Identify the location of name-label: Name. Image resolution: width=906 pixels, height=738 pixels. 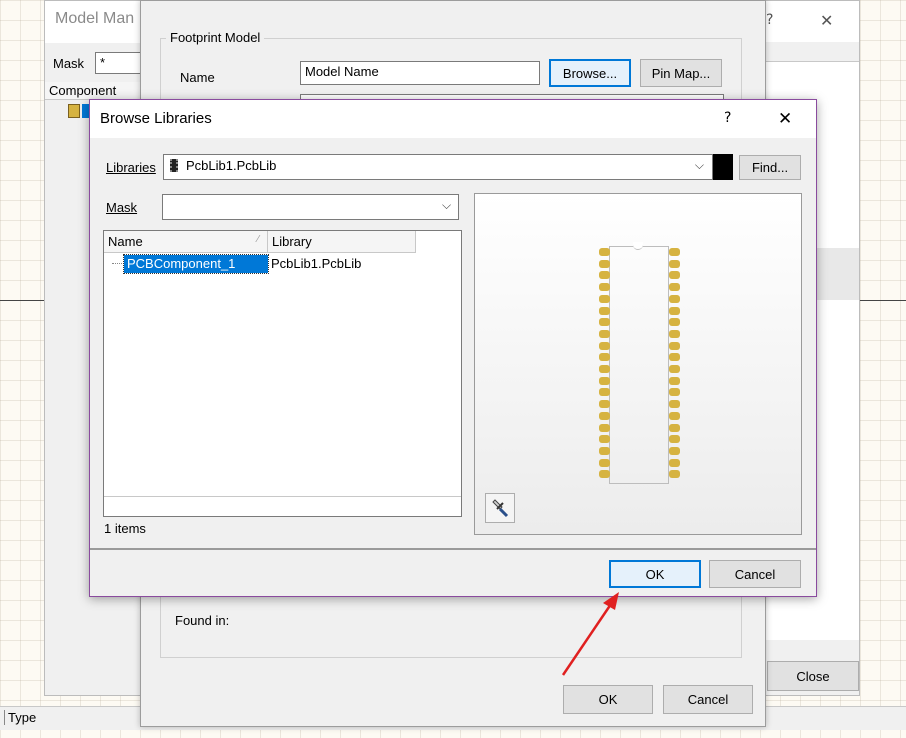
(197, 77).